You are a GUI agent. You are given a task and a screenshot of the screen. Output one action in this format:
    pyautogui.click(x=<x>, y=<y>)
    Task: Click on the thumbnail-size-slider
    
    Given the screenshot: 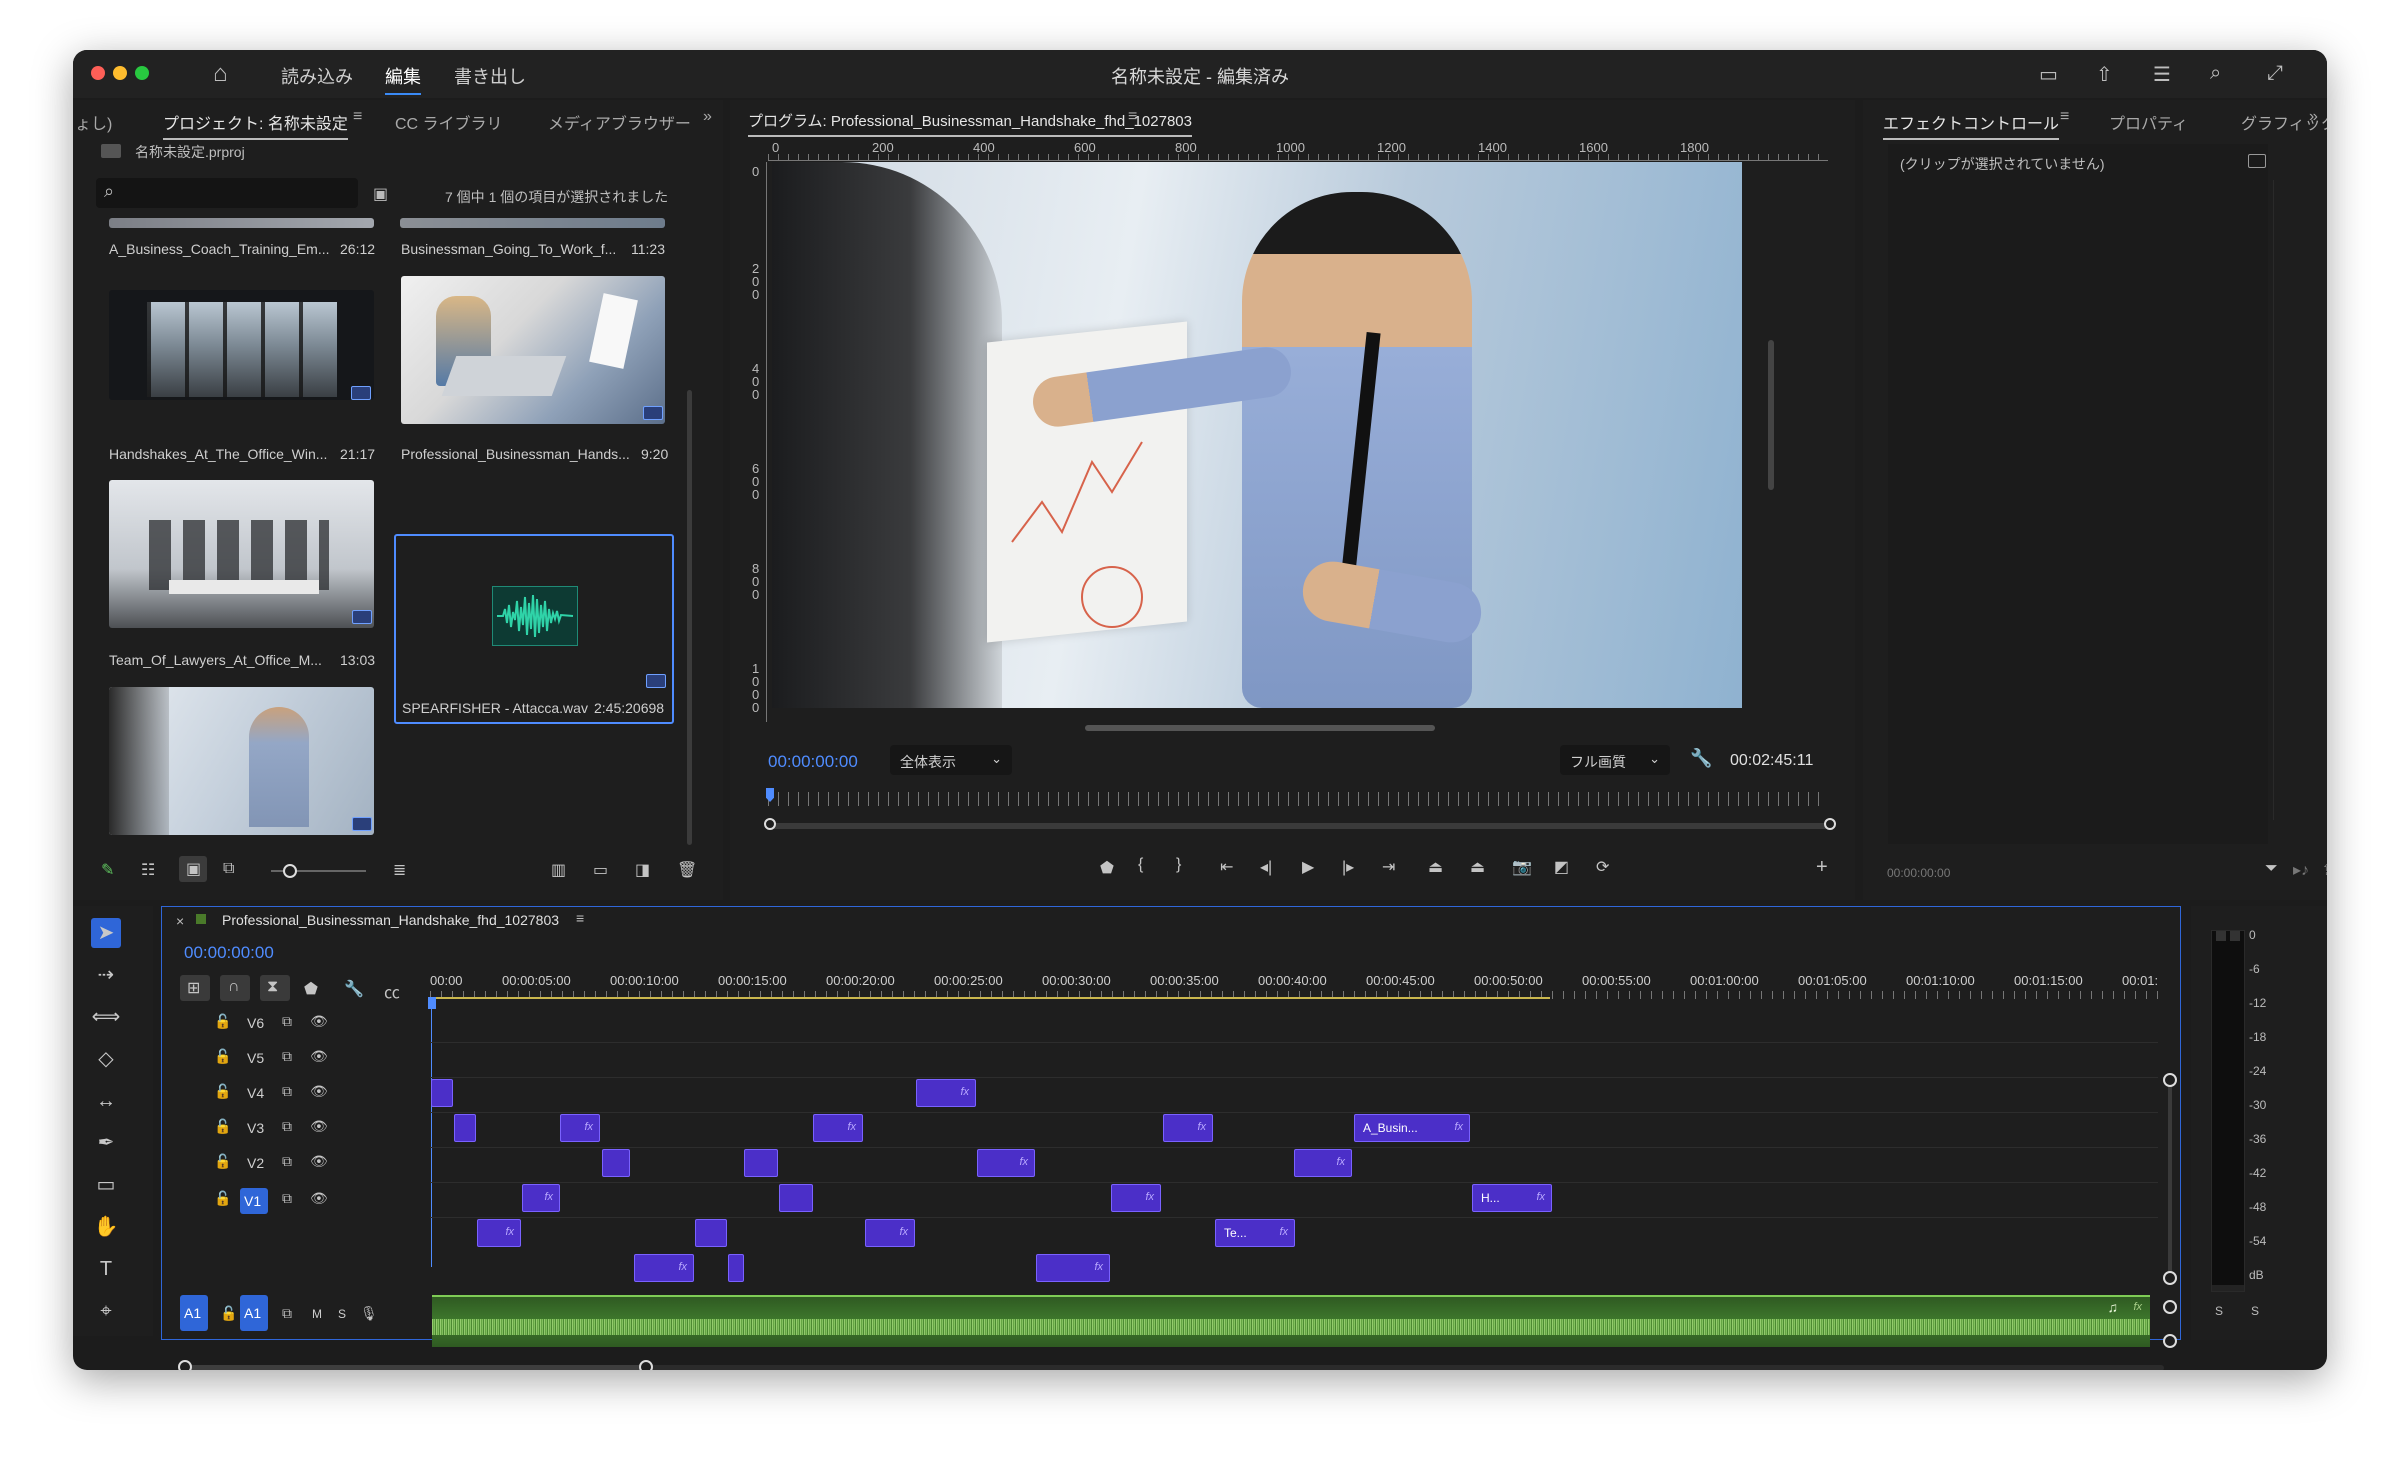 What is the action you would take?
    pyautogui.click(x=318, y=871)
    